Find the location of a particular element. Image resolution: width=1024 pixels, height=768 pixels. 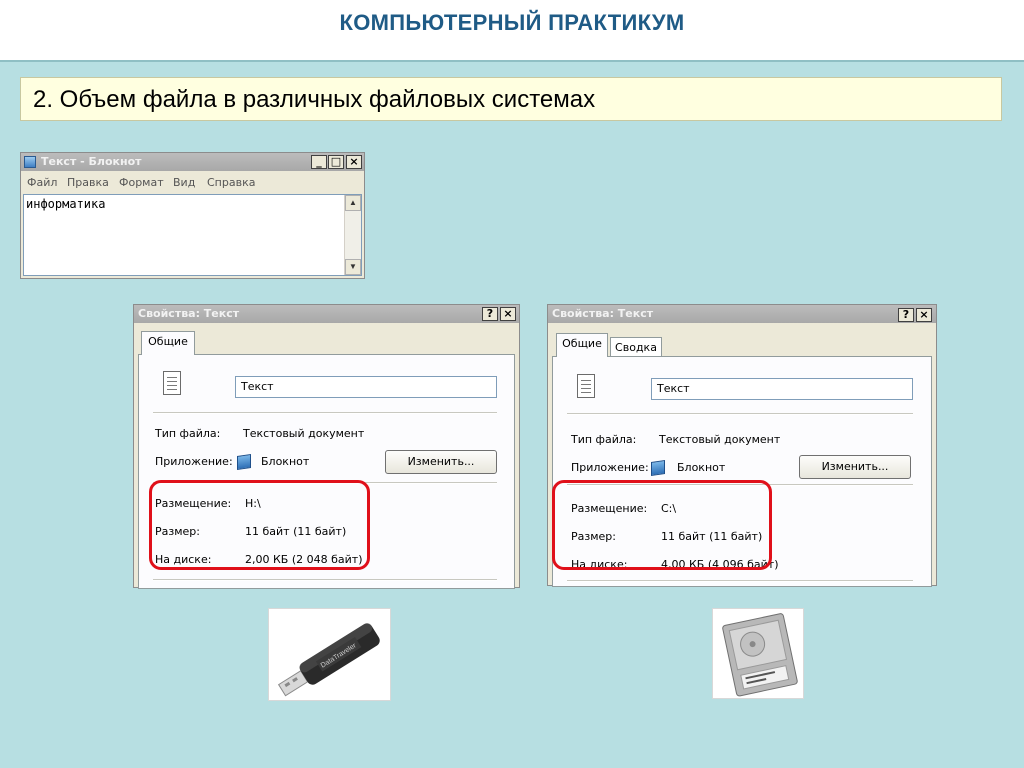

menu-view: Вид is located at coordinates (184, 182).